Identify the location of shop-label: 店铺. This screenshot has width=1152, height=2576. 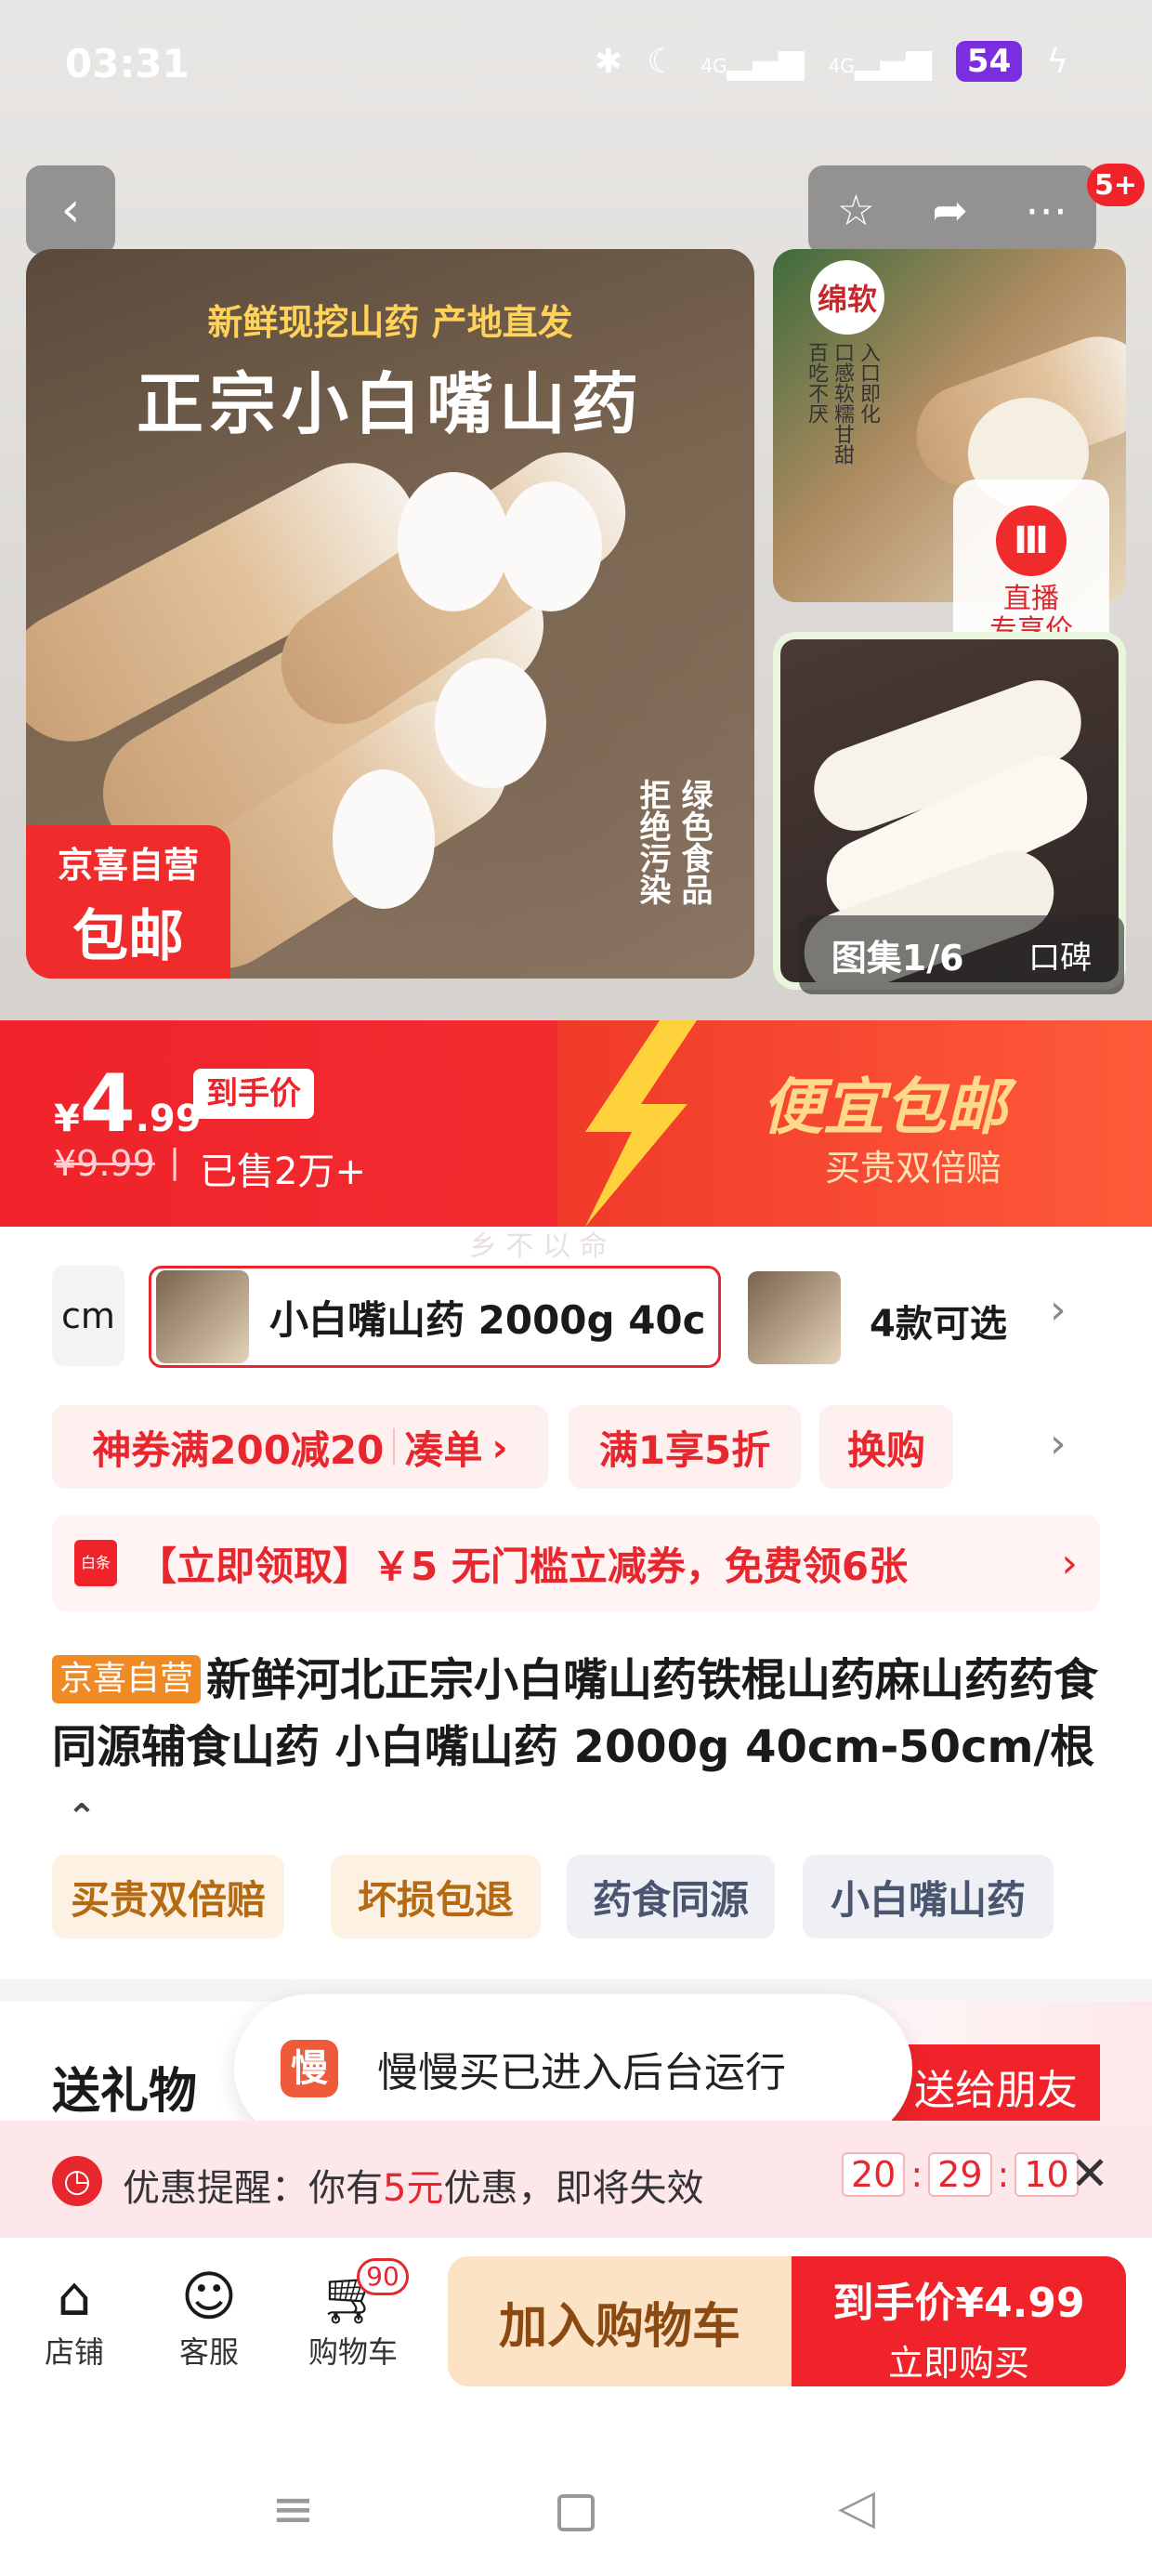
(74, 2352).